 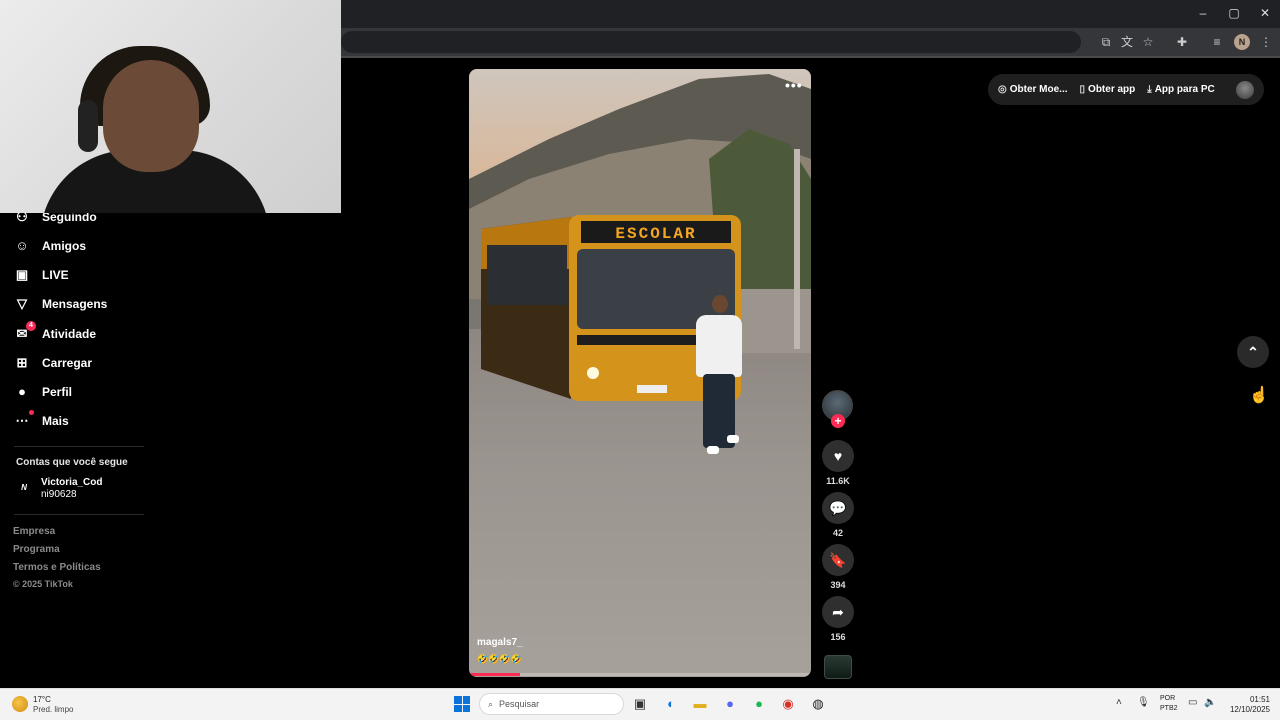 I want to click on webcam-overlay, so click(x=170, y=106).